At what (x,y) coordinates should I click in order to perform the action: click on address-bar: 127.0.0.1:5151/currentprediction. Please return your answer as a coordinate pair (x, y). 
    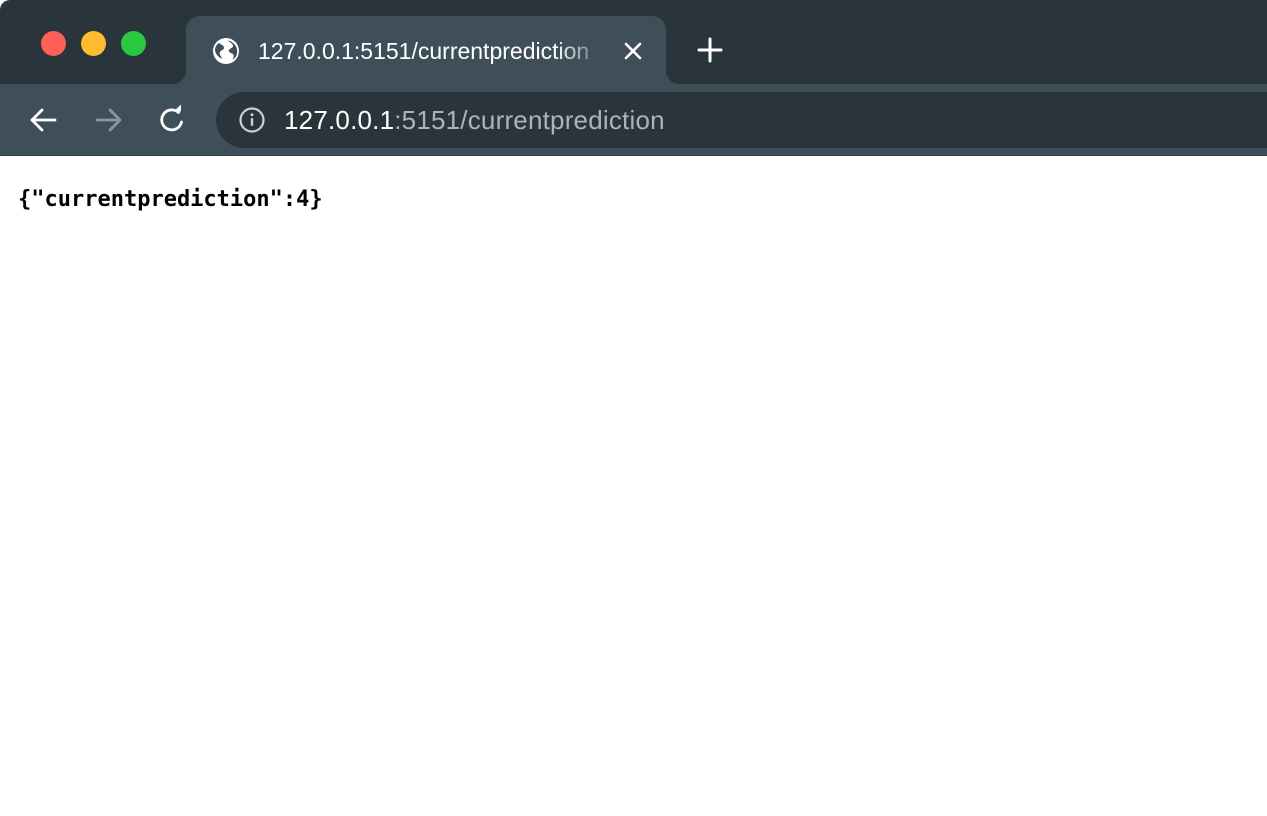
    Looking at the image, I should click on (741, 120).